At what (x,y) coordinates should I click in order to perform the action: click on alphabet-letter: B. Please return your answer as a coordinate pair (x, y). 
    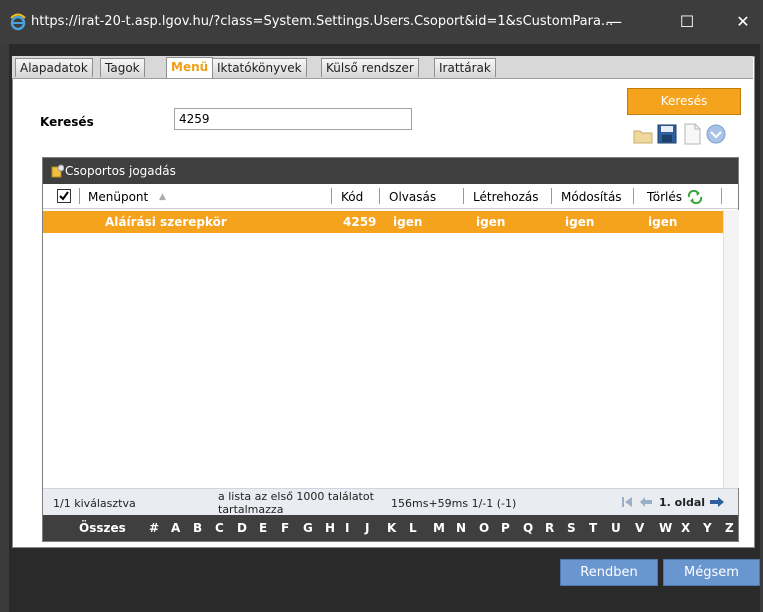
    Looking at the image, I should click on (197, 528).